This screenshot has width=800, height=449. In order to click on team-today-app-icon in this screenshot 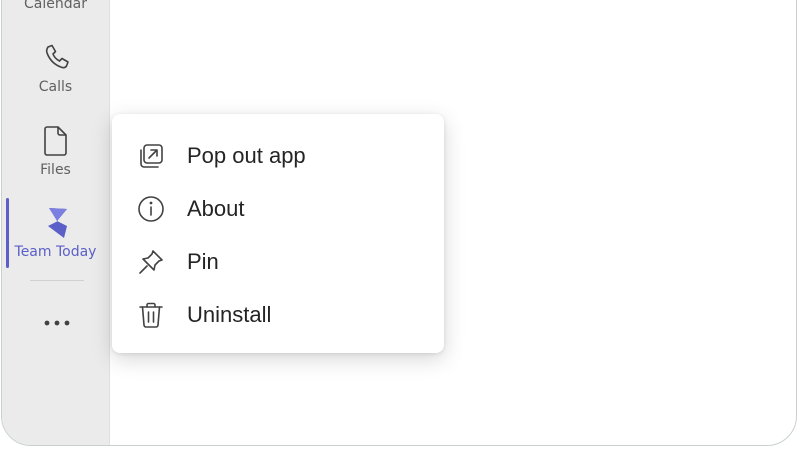, I will do `click(57, 223)`.